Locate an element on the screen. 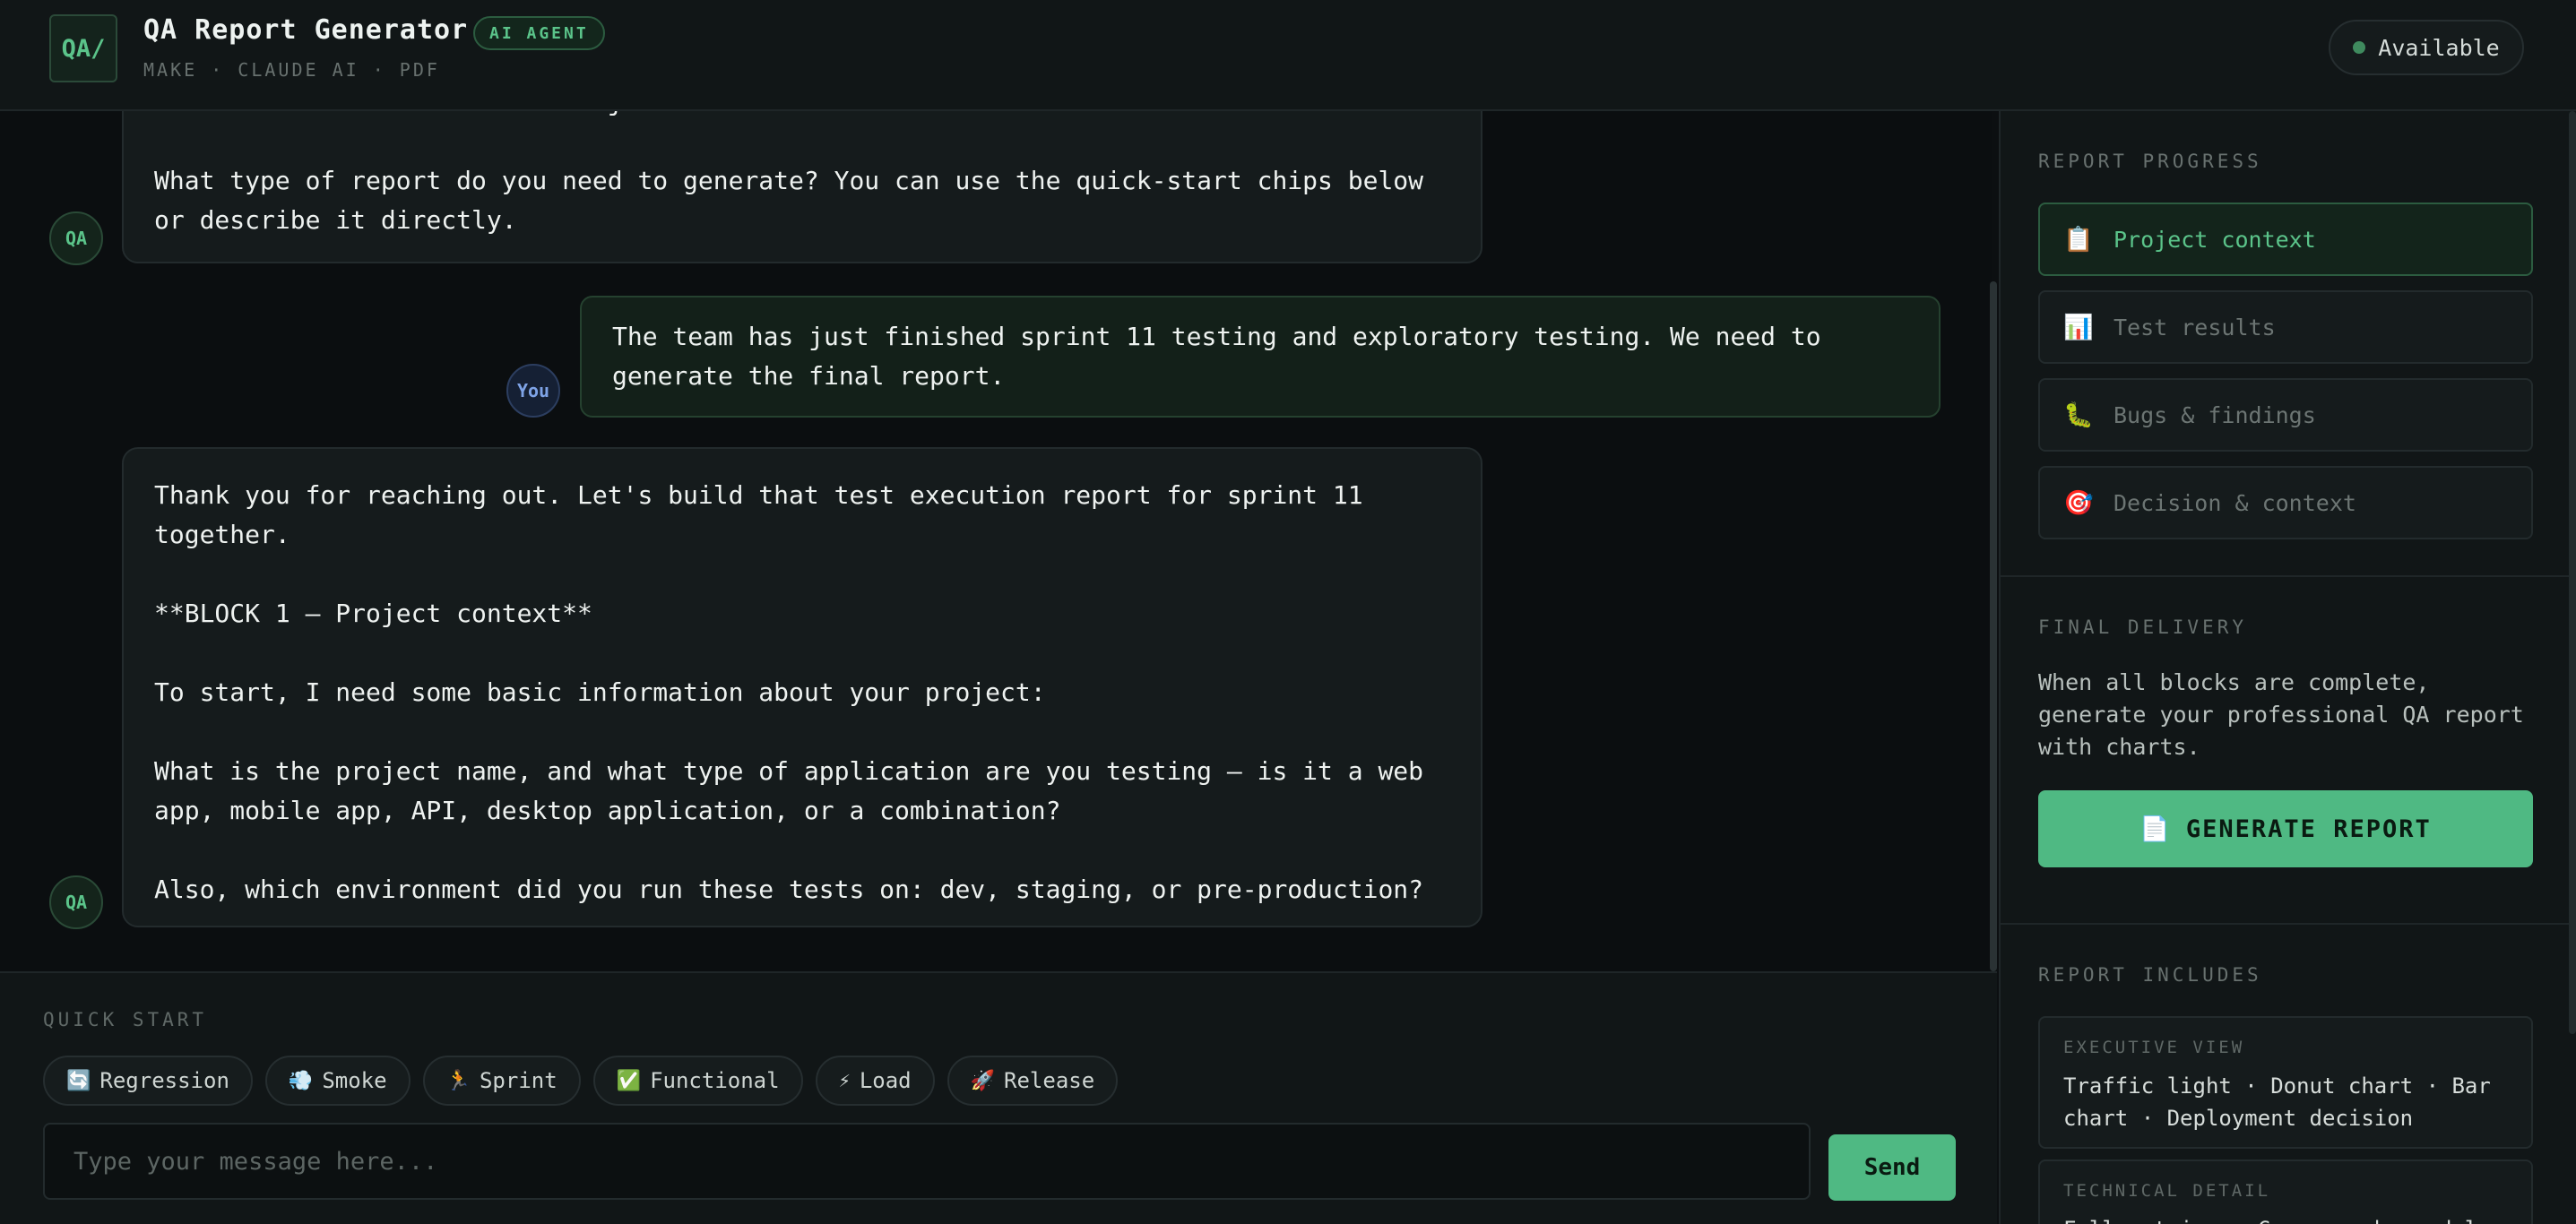 The width and height of the screenshot is (2576, 1224). ai-agent-badge: AI AGENT is located at coordinates (539, 33).